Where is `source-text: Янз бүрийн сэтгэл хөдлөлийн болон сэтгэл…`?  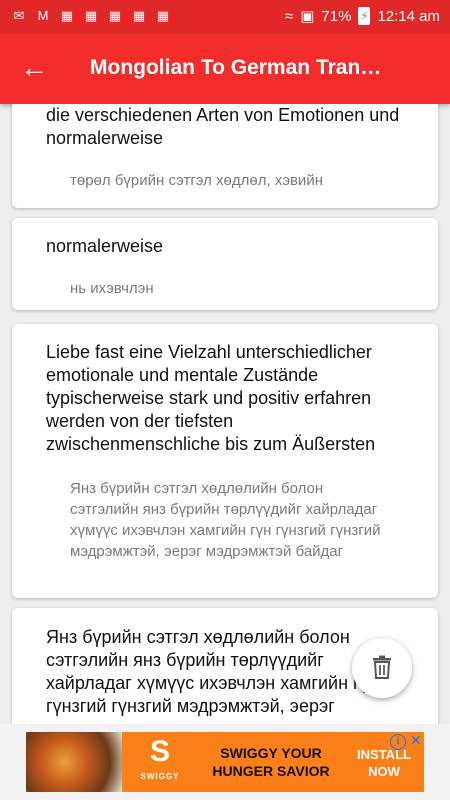 source-text: Янз бүрийн сэтгэл хөдлөлийн болон сэтгэл… is located at coordinates (212, 671).